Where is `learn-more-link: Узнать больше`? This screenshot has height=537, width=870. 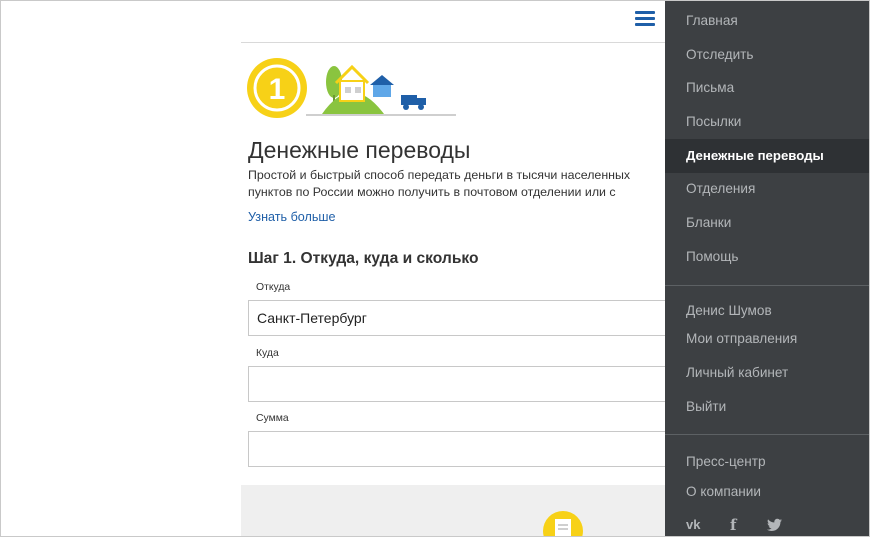
learn-more-link: Узнать больше is located at coordinates (292, 217).